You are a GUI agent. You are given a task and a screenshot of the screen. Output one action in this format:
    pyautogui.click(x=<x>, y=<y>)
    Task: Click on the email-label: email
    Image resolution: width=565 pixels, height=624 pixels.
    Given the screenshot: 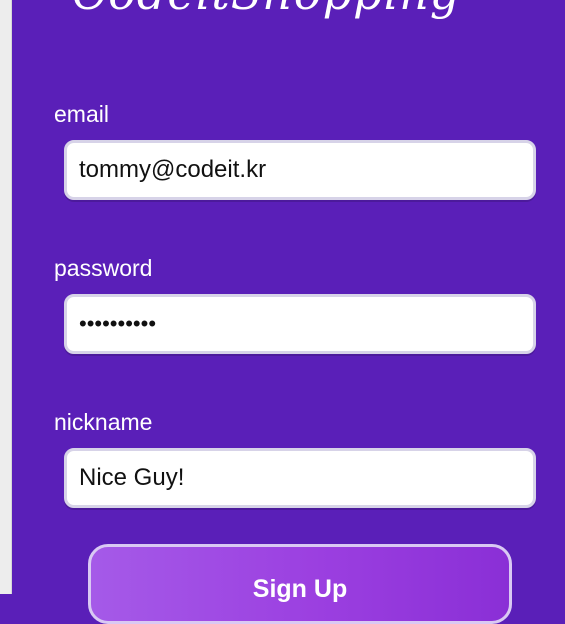 What is the action you would take?
    pyautogui.click(x=81, y=114)
    